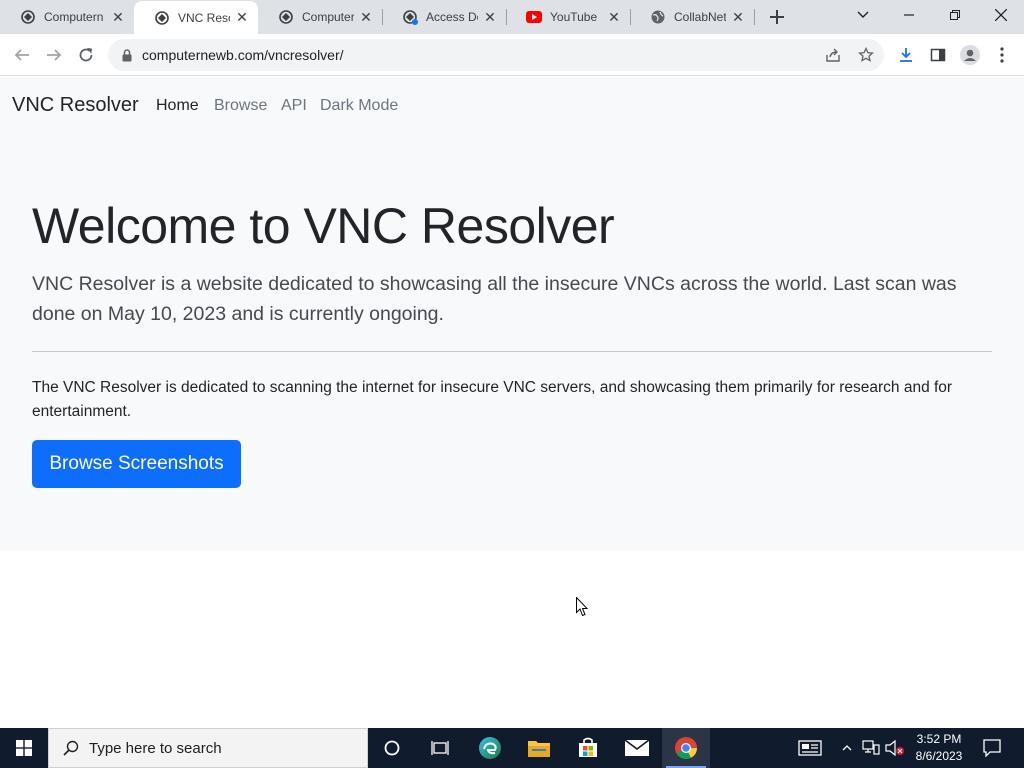  I want to click on nav-api: API, so click(294, 106).